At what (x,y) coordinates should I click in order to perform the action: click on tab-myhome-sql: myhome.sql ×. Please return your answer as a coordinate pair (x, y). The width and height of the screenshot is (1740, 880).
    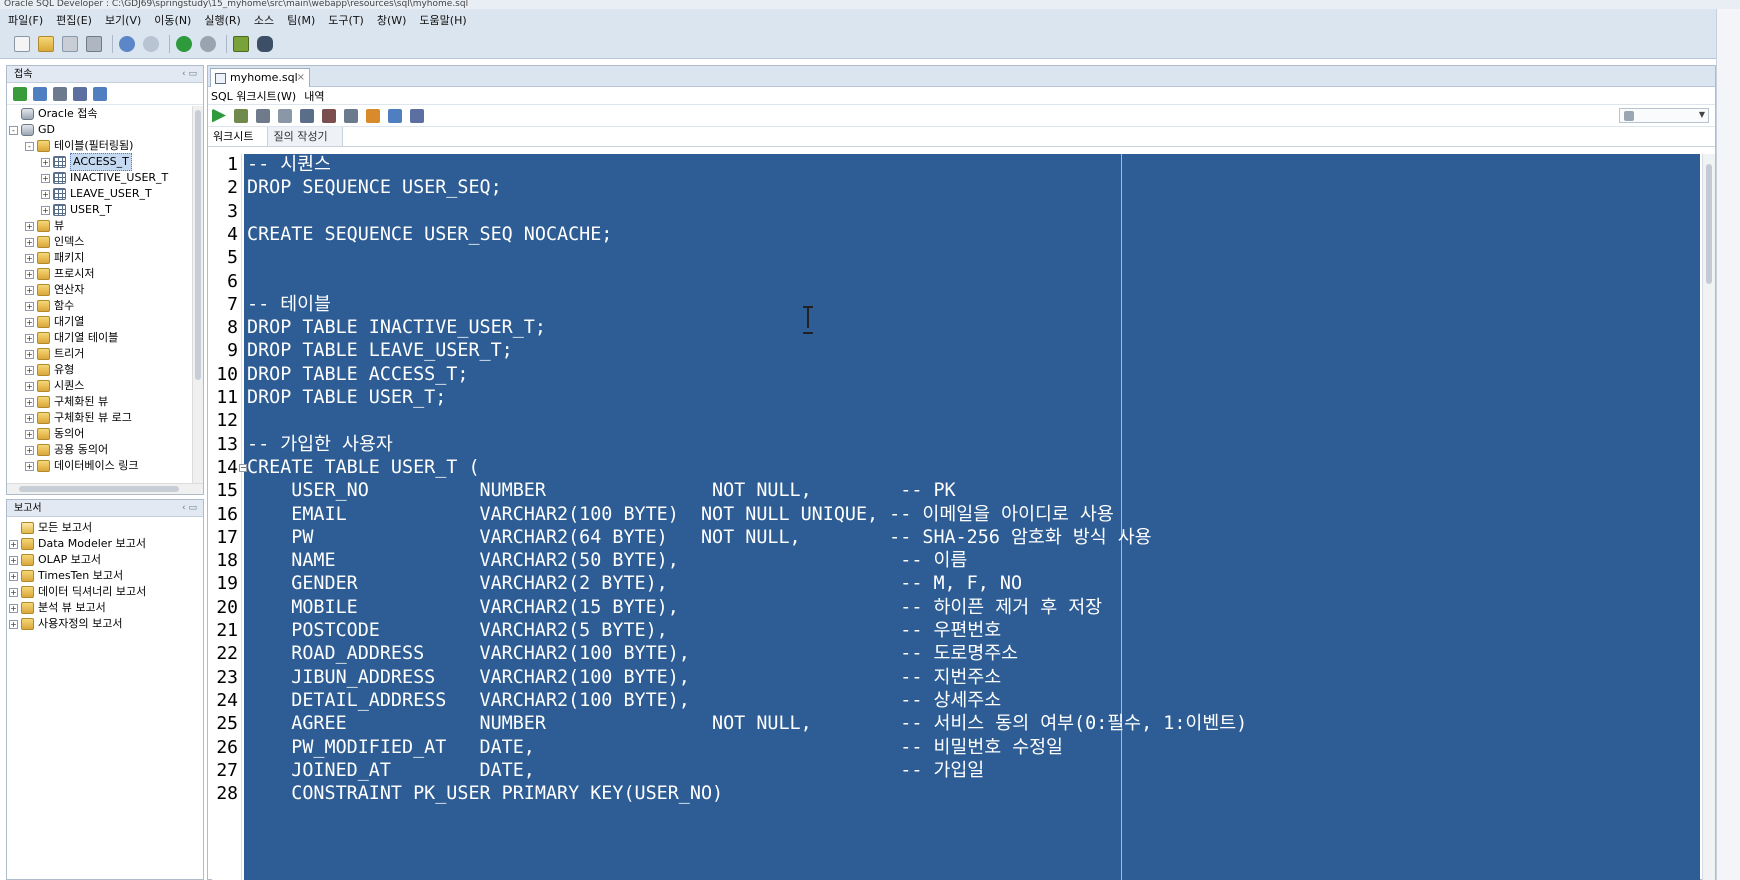
    Looking at the image, I should click on (260, 77).